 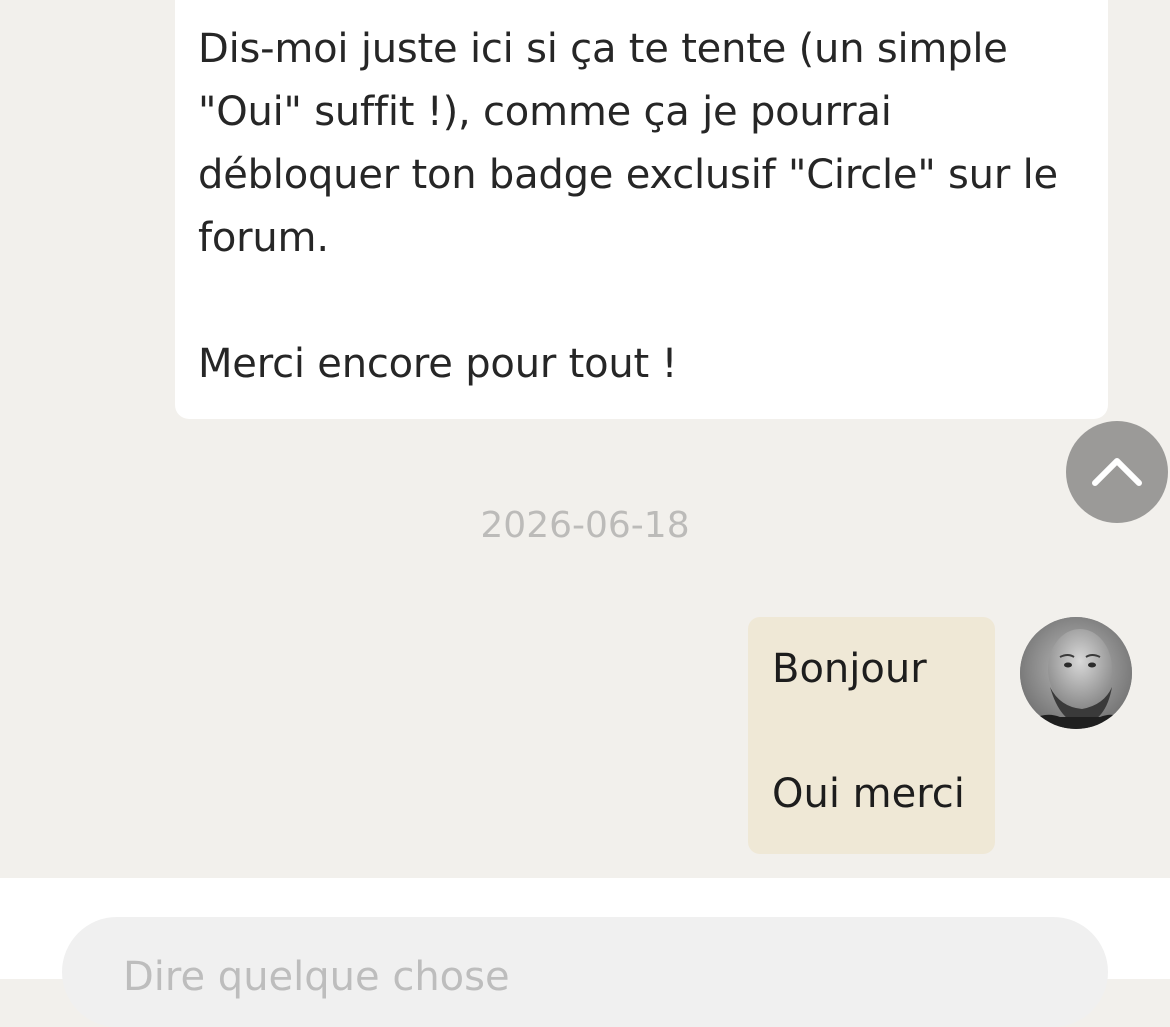 I want to click on user-avatar, so click(x=1076, y=673).